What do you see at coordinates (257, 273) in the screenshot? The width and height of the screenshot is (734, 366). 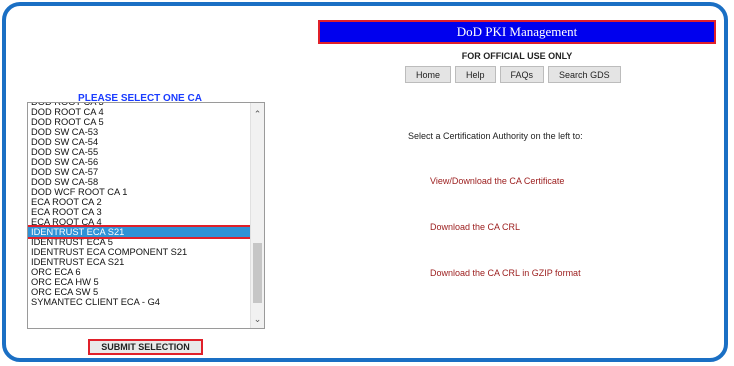 I see `scrollbar-thumb` at bounding box center [257, 273].